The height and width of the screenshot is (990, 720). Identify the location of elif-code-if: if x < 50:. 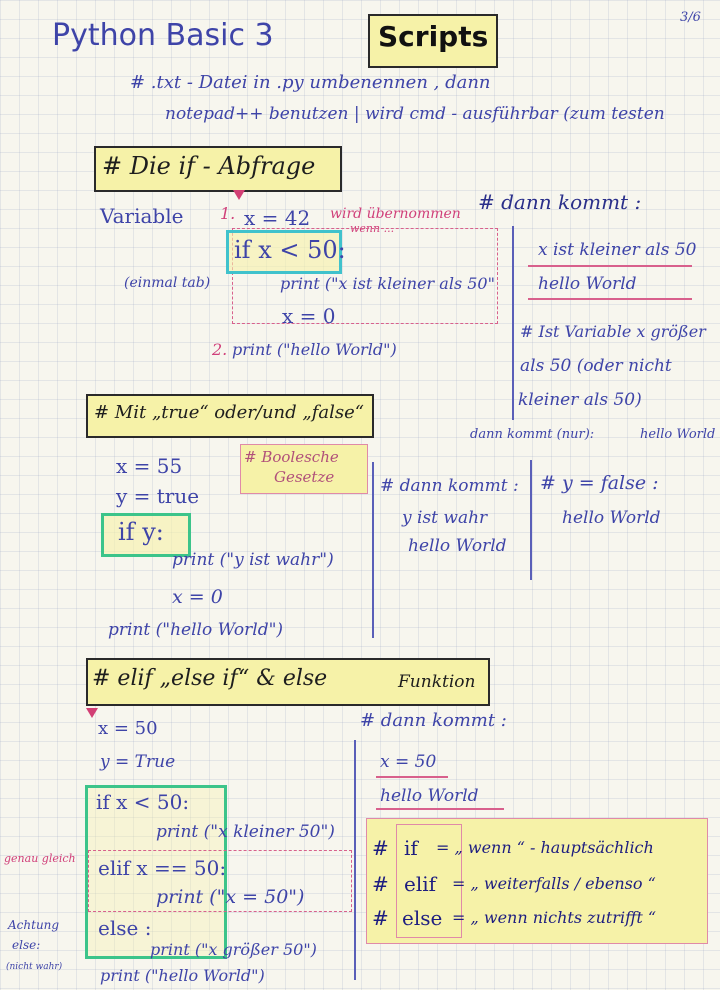
(143, 802).